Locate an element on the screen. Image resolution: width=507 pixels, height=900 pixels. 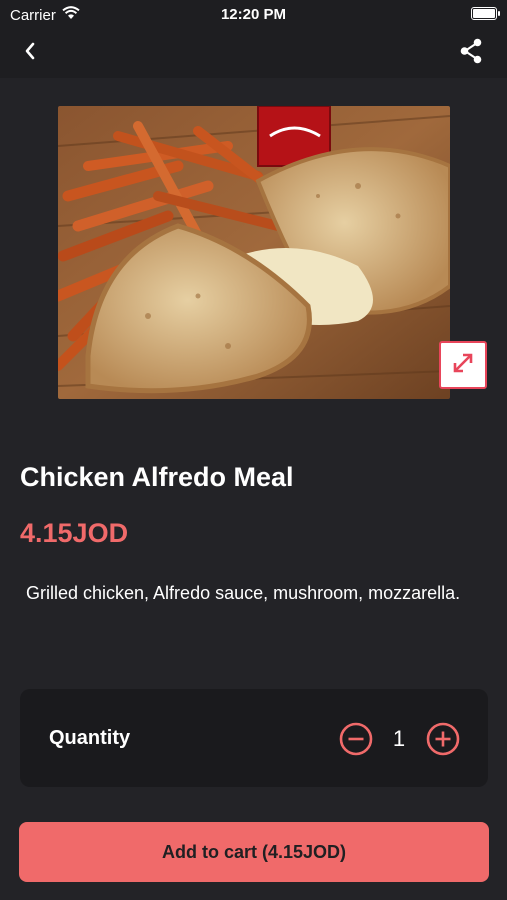
nav-bar is located at coordinates (253, 53).